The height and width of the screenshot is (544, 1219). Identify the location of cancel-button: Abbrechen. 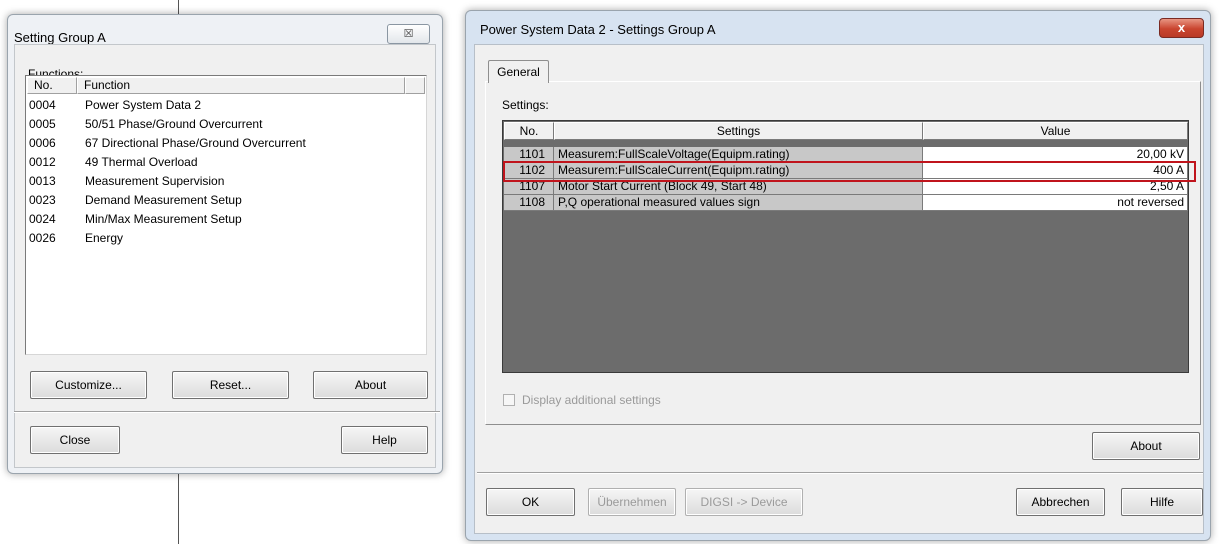
(1060, 502).